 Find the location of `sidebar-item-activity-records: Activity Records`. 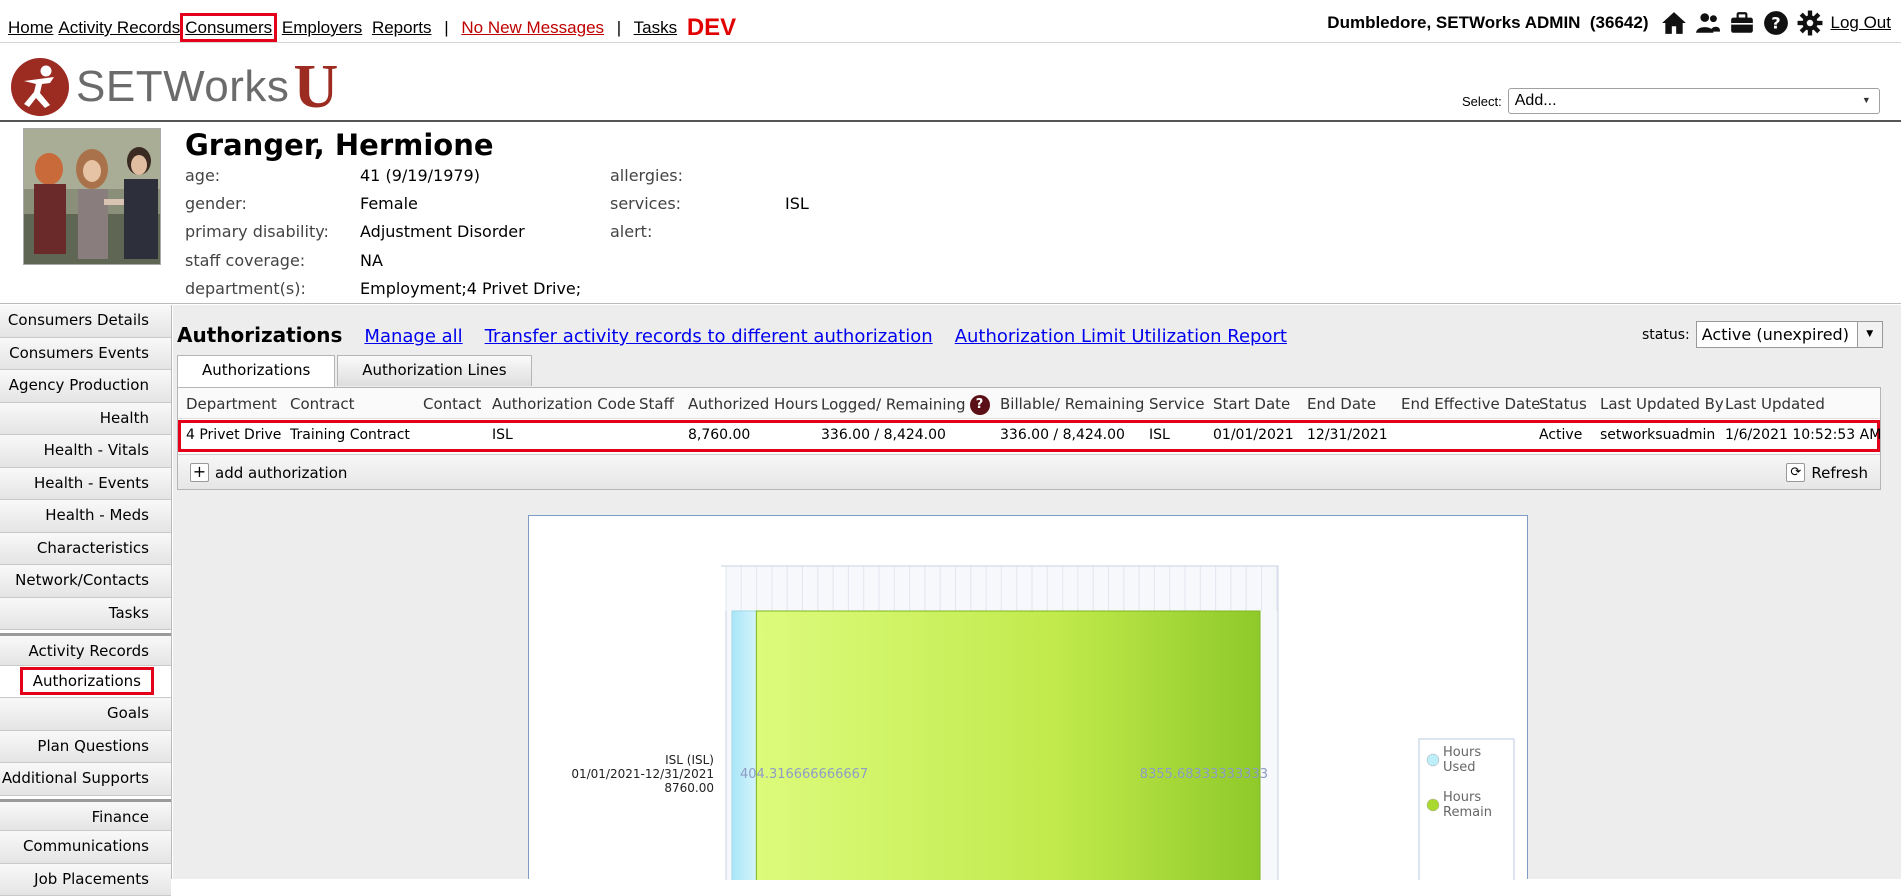

sidebar-item-activity-records: Activity Records is located at coordinates (85, 649).